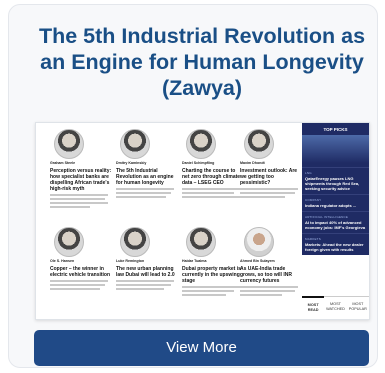  I want to click on sidebar-item-kicker: COMPANY, so click(313, 200).